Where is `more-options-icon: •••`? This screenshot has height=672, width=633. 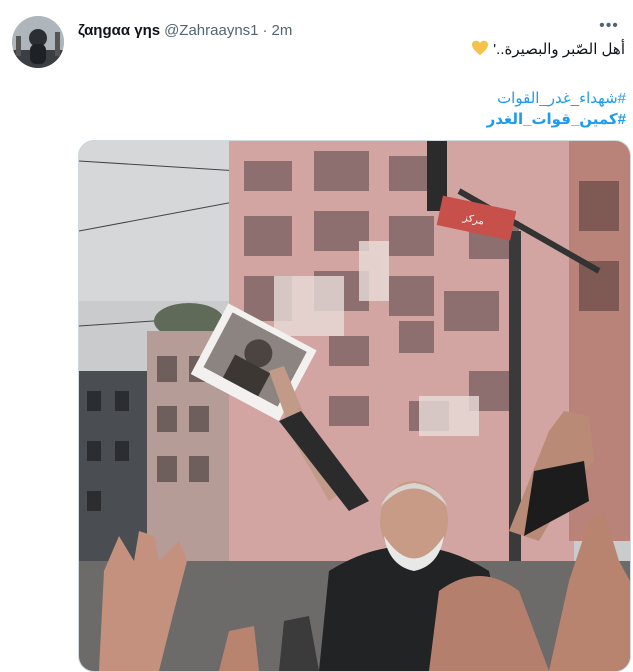 more-options-icon: ••• is located at coordinates (609, 26).